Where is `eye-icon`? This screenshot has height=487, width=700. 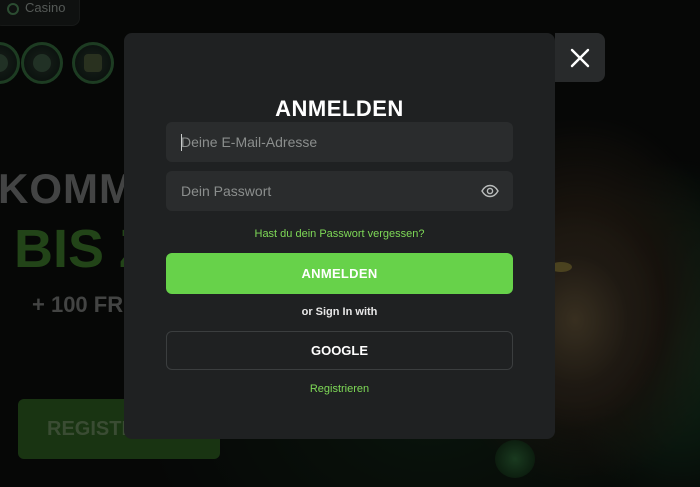 eye-icon is located at coordinates (490, 191).